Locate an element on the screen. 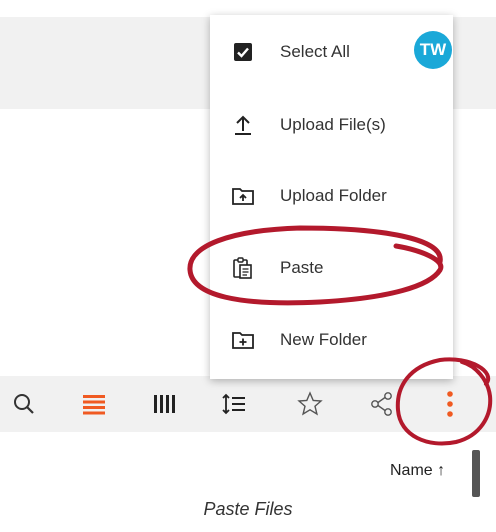 This screenshot has width=496, height=532. file-toolbar is located at coordinates (248, 404).